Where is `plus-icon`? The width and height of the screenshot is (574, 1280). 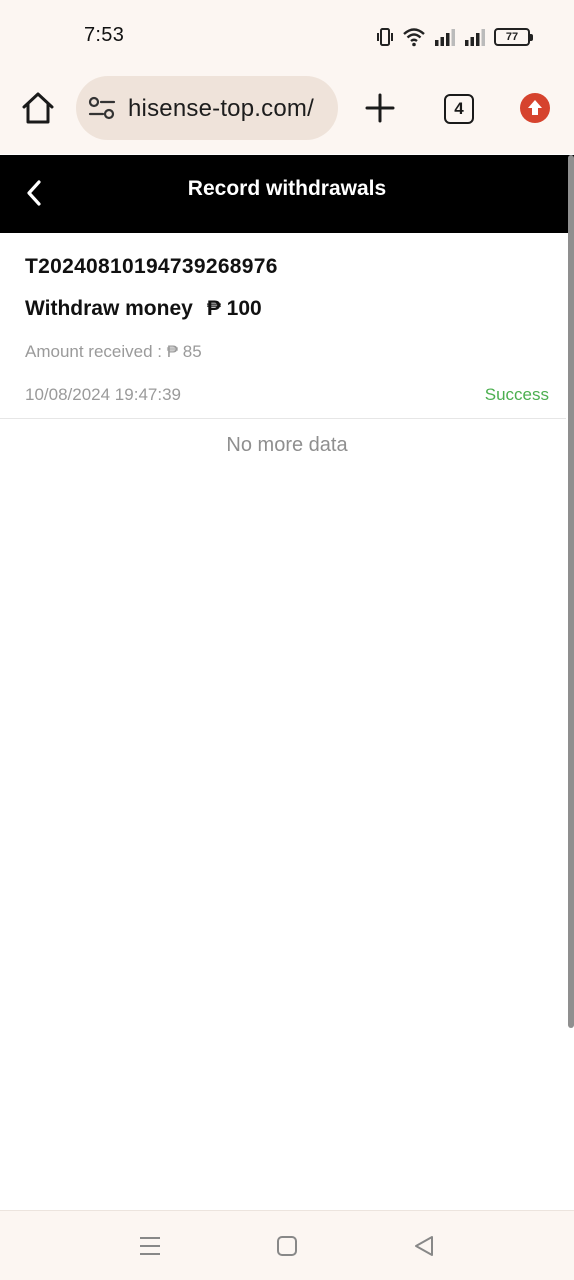 plus-icon is located at coordinates (380, 108).